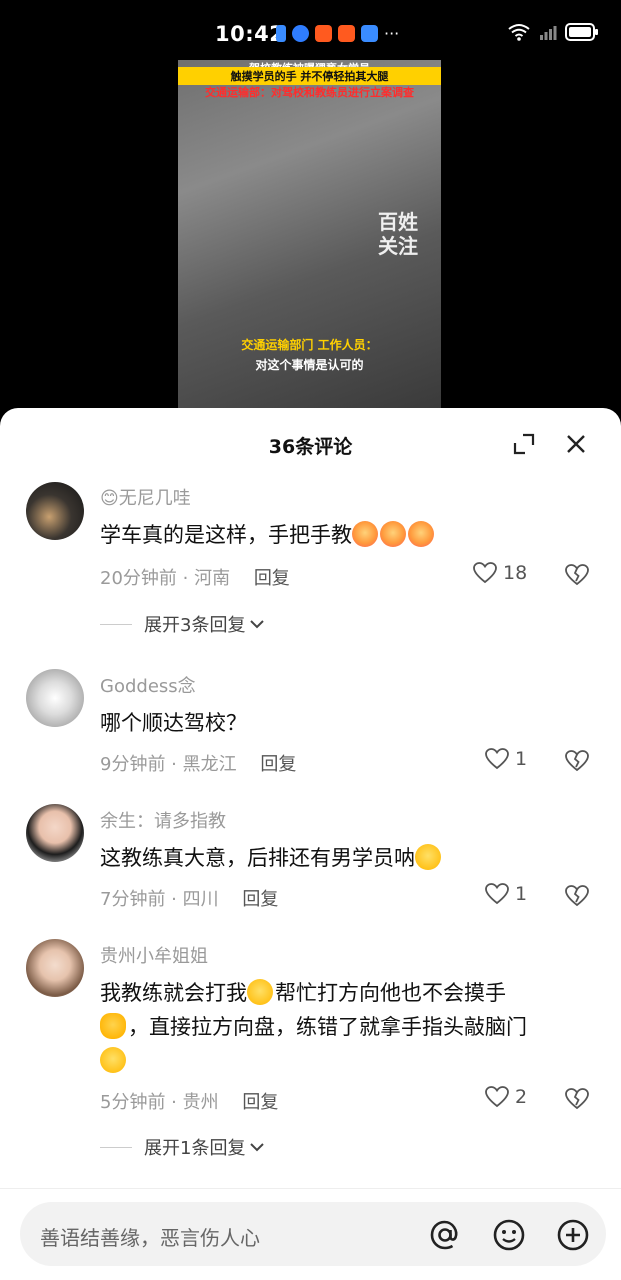 The width and height of the screenshot is (621, 1280). What do you see at coordinates (195, 578) in the screenshot?
I see `comment-meta: 20分钟前 · 河南 回复` at bounding box center [195, 578].